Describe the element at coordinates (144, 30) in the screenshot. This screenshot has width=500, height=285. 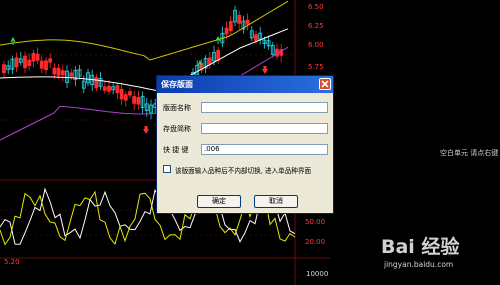
I see `upper-band-line` at that location.